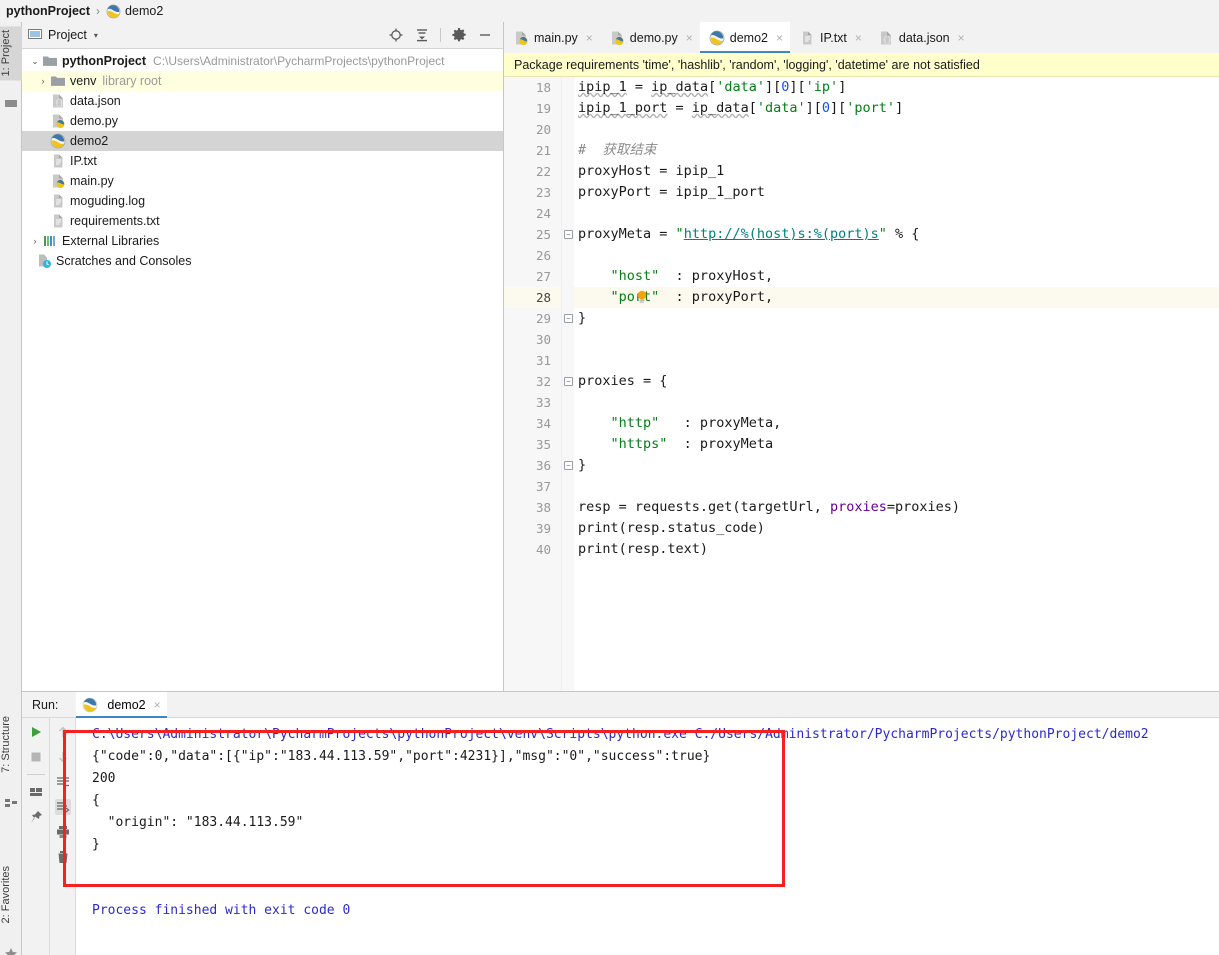  I want to click on tree-row-venv: › venv library root, so click(262, 81).